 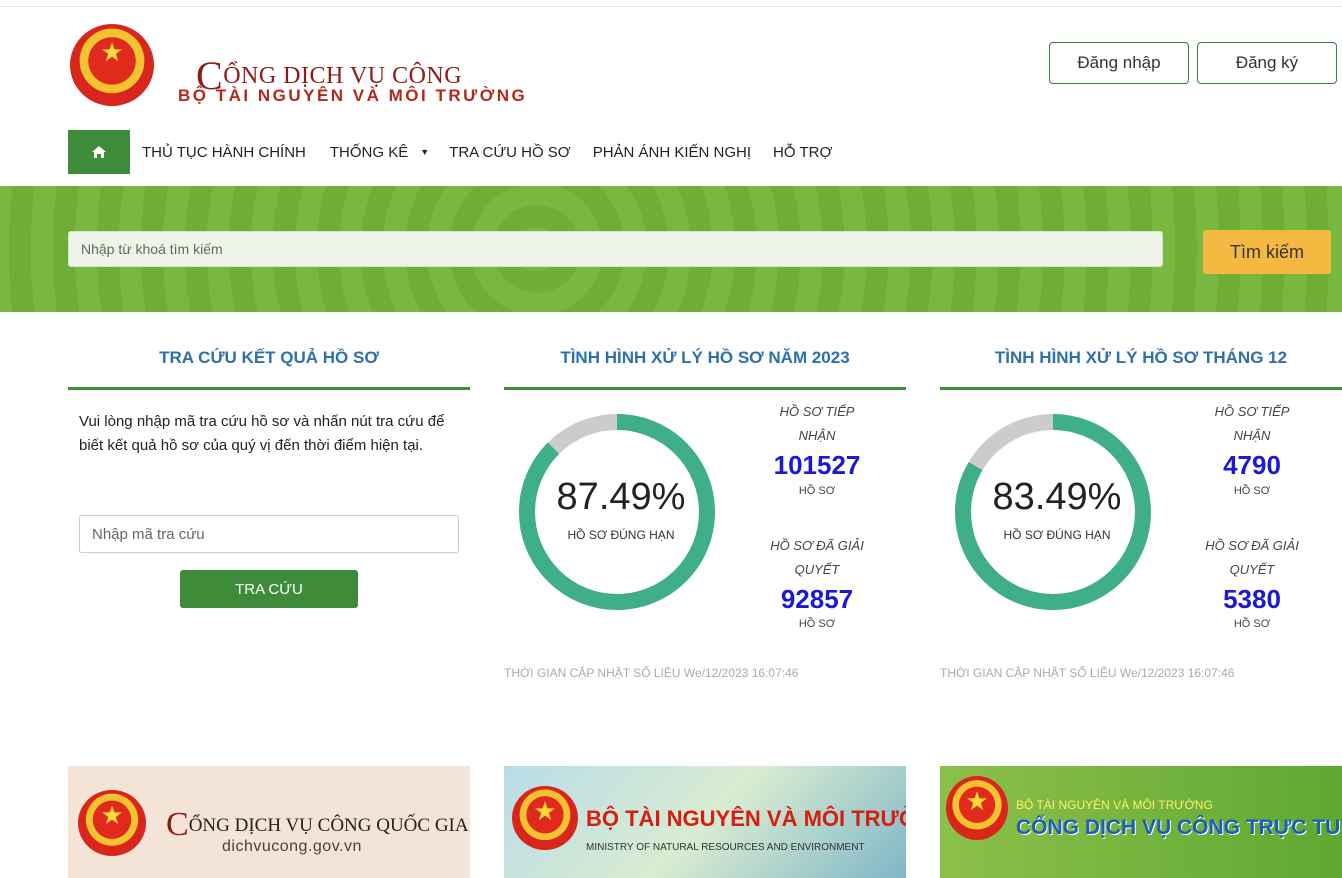 What do you see at coordinates (1119, 63) in the screenshot?
I see `login-button: Đăng nhập` at bounding box center [1119, 63].